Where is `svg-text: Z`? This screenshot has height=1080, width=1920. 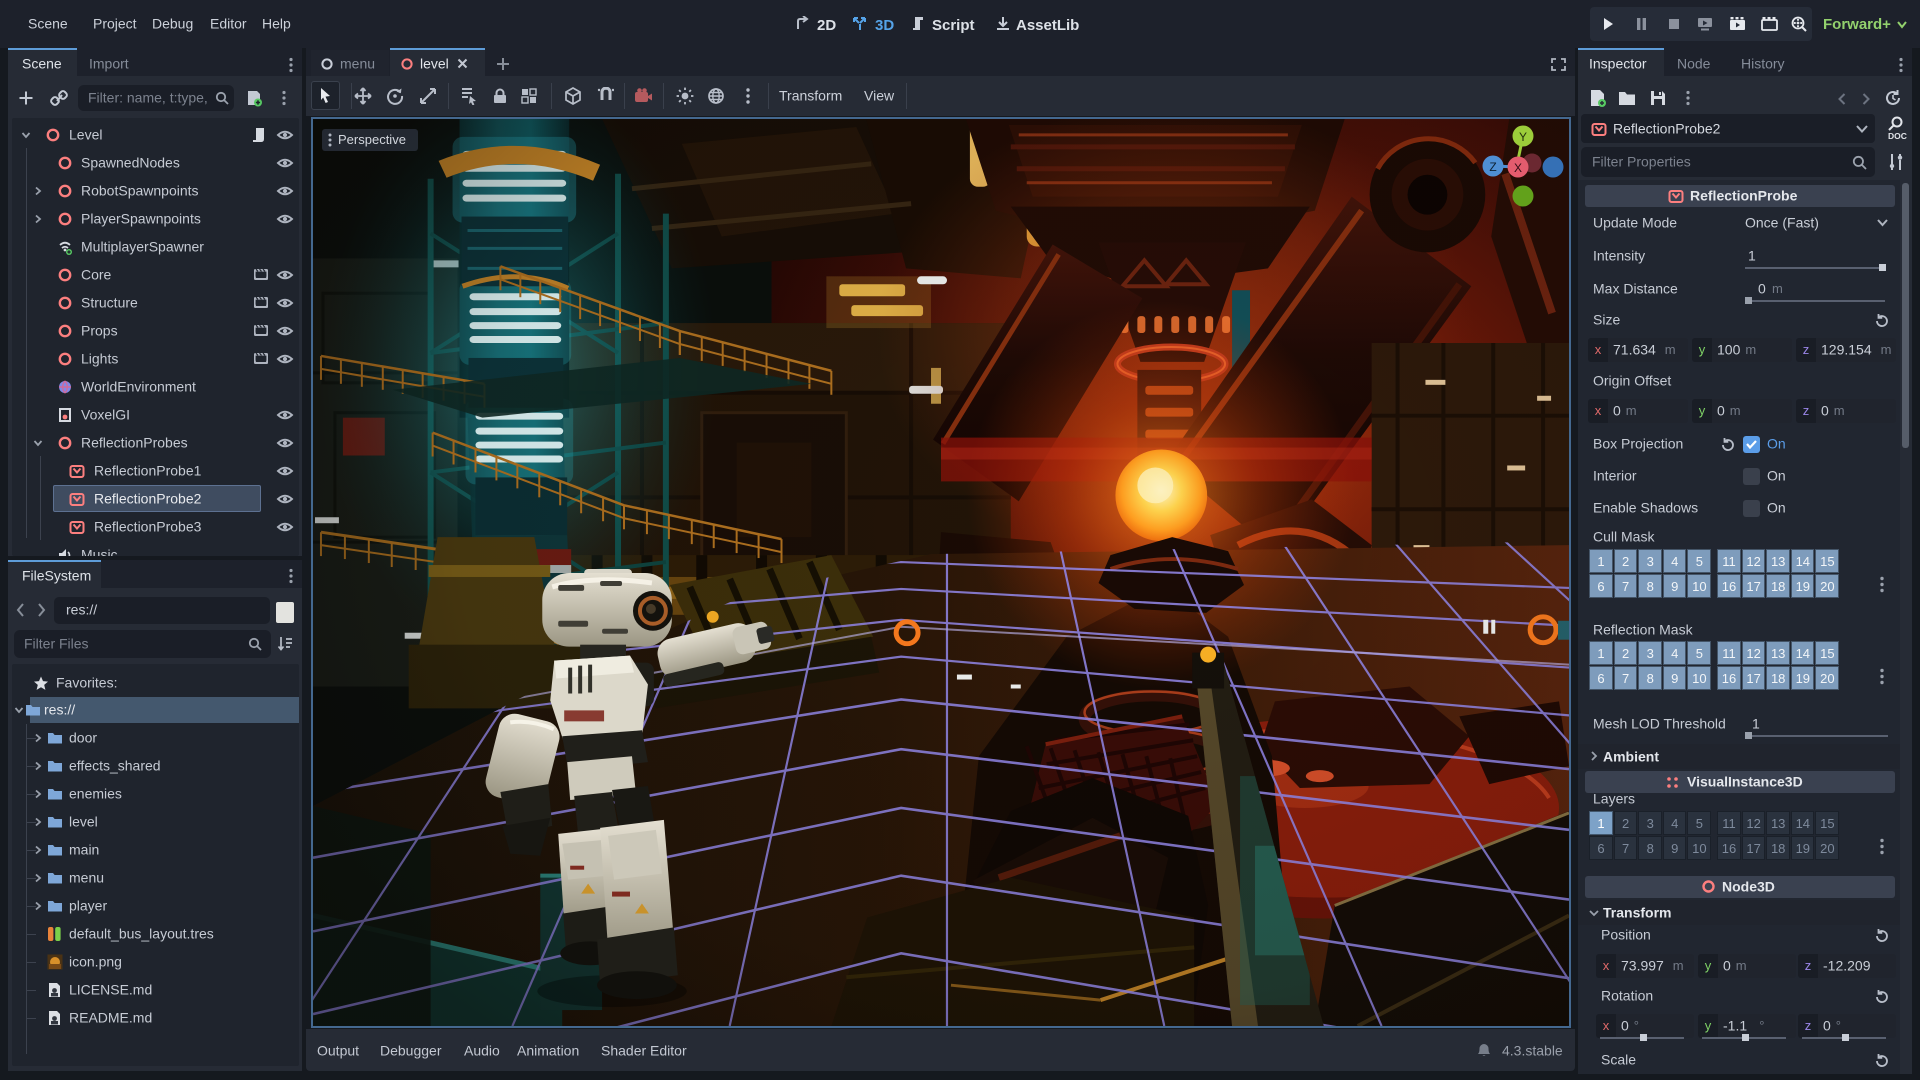 svg-text: Z is located at coordinates (1492, 167).